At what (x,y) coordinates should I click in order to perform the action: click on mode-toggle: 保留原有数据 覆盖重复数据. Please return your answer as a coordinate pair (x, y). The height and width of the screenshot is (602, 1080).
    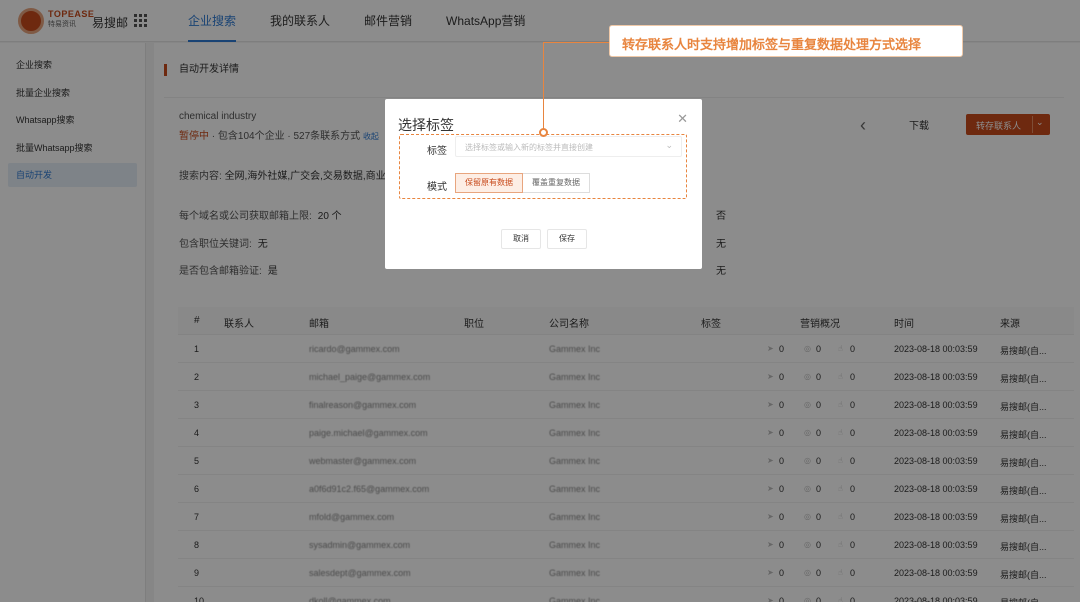
    Looking at the image, I should click on (522, 183).